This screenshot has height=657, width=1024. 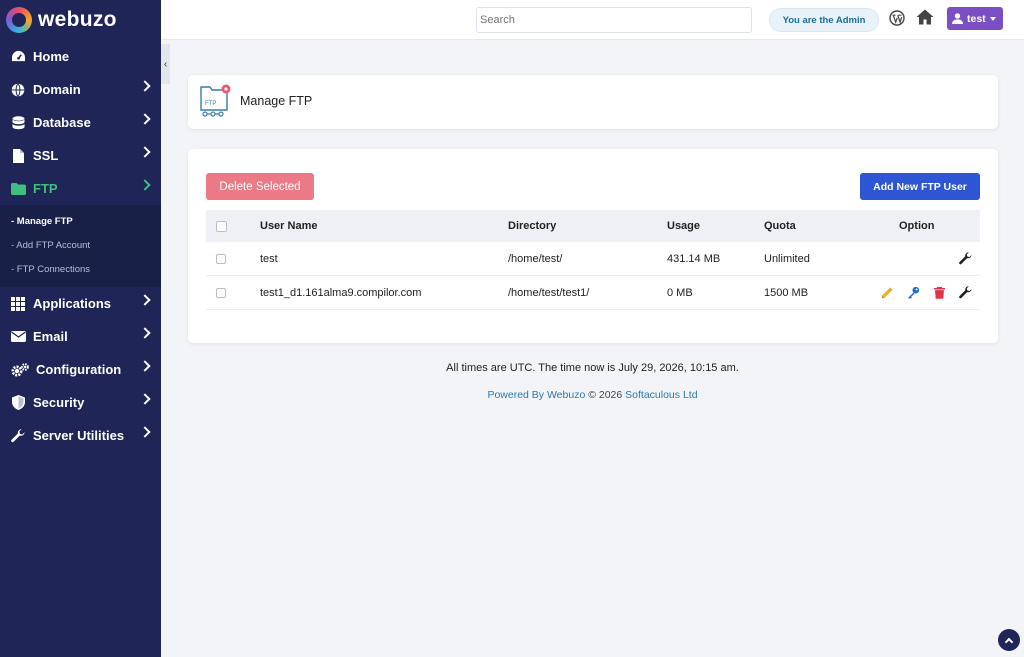 What do you see at coordinates (957, 18) in the screenshot?
I see `user-icon` at bounding box center [957, 18].